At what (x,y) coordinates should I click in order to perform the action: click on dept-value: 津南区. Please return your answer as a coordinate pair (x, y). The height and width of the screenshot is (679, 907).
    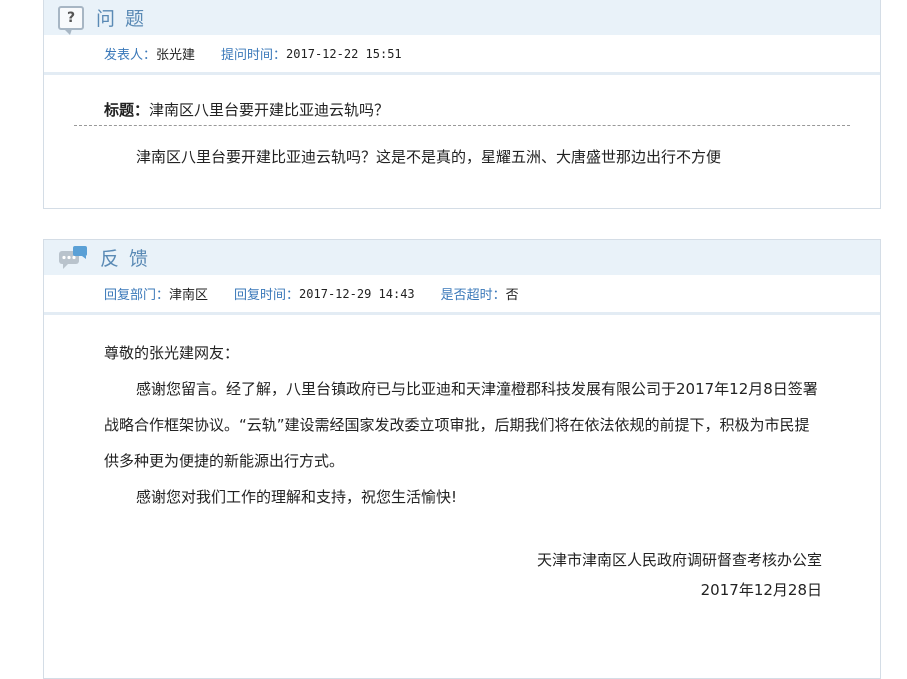
    Looking at the image, I should click on (189, 295).